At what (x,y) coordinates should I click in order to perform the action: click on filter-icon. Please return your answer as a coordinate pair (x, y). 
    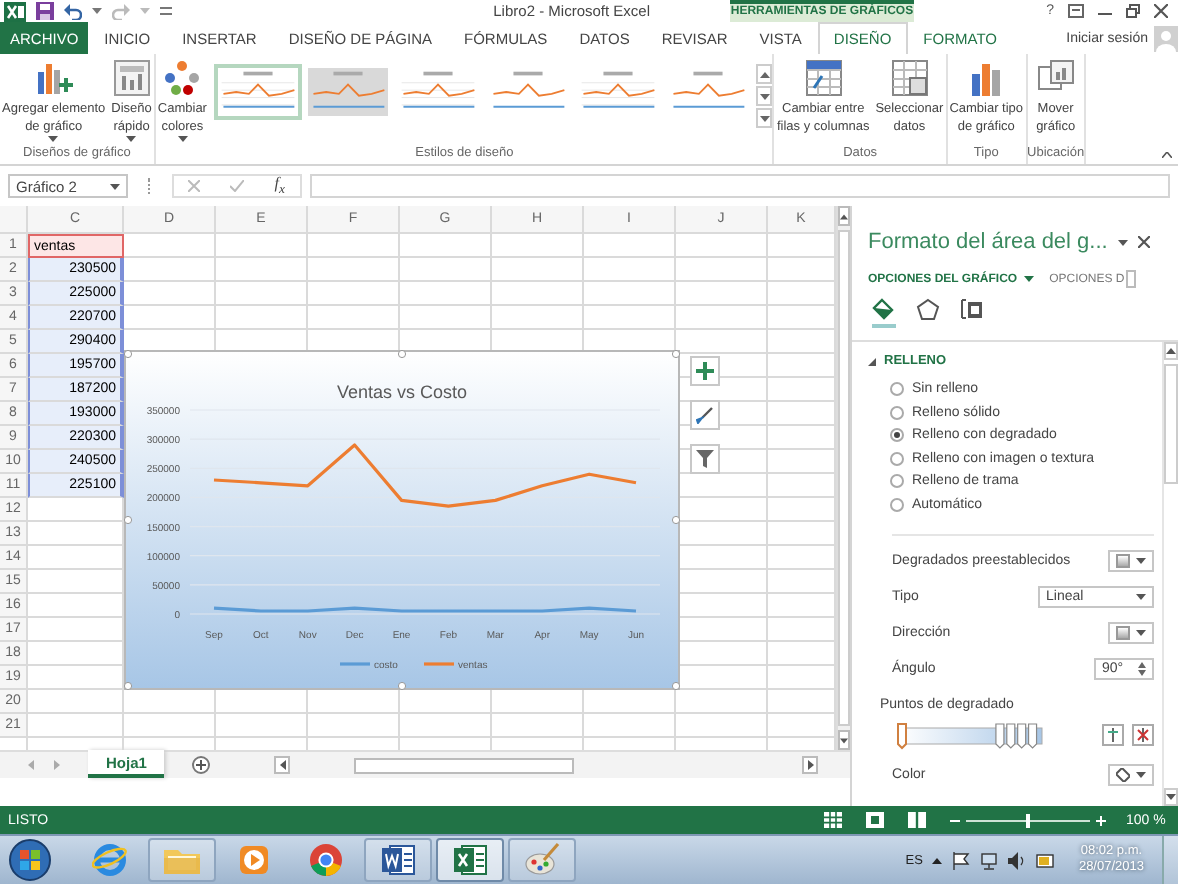
    Looking at the image, I should click on (705, 459).